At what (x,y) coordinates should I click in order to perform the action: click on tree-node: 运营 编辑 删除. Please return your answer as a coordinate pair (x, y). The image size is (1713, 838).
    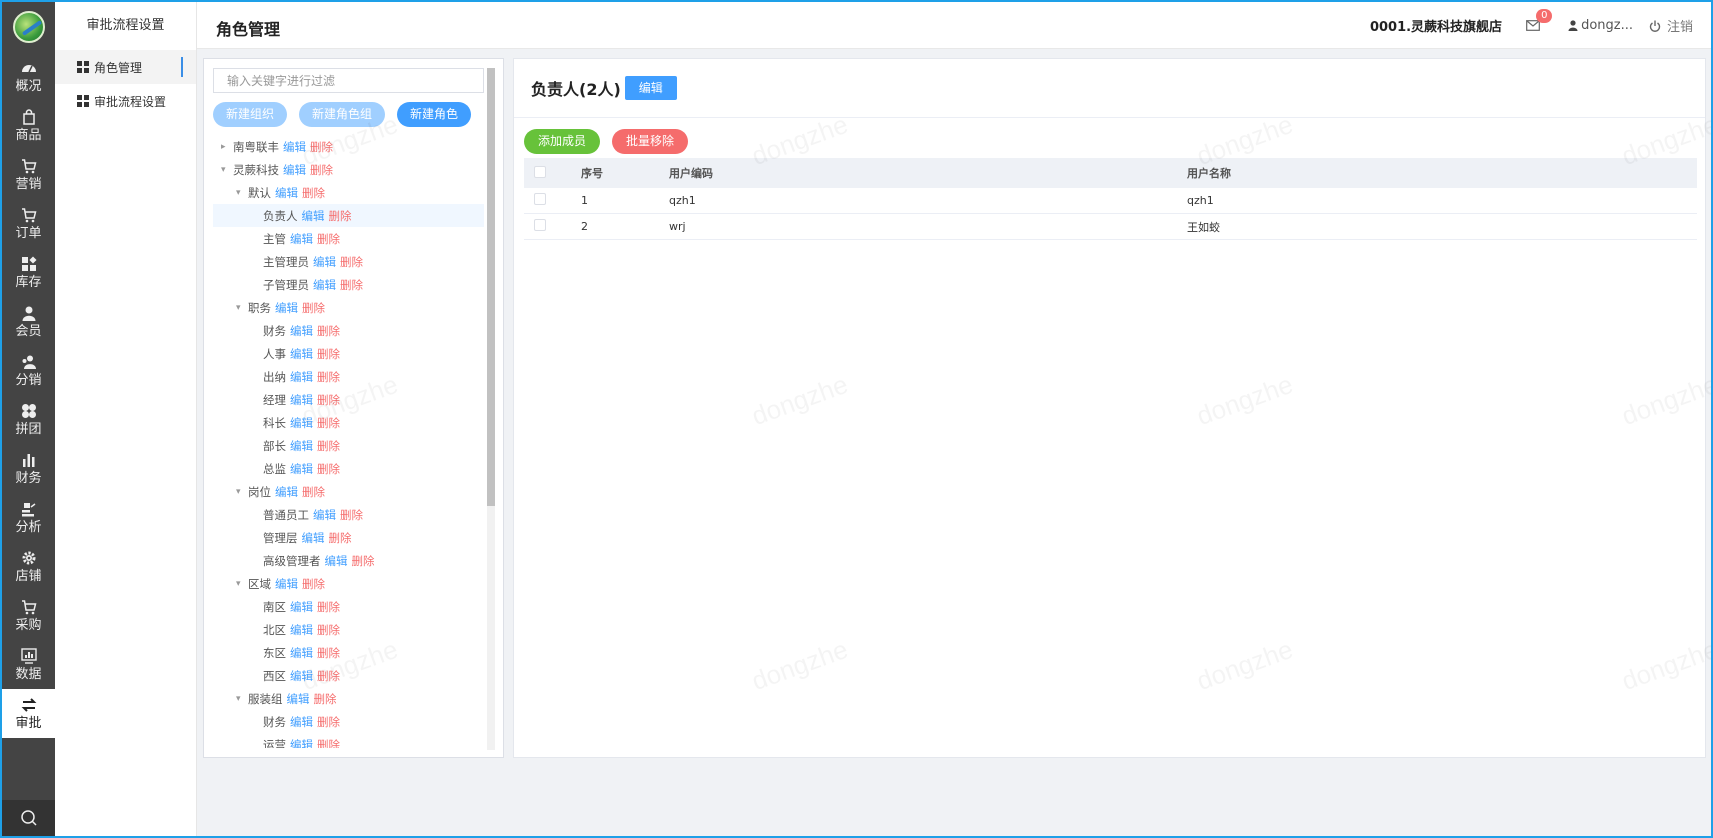
    Looking at the image, I should click on (348, 741).